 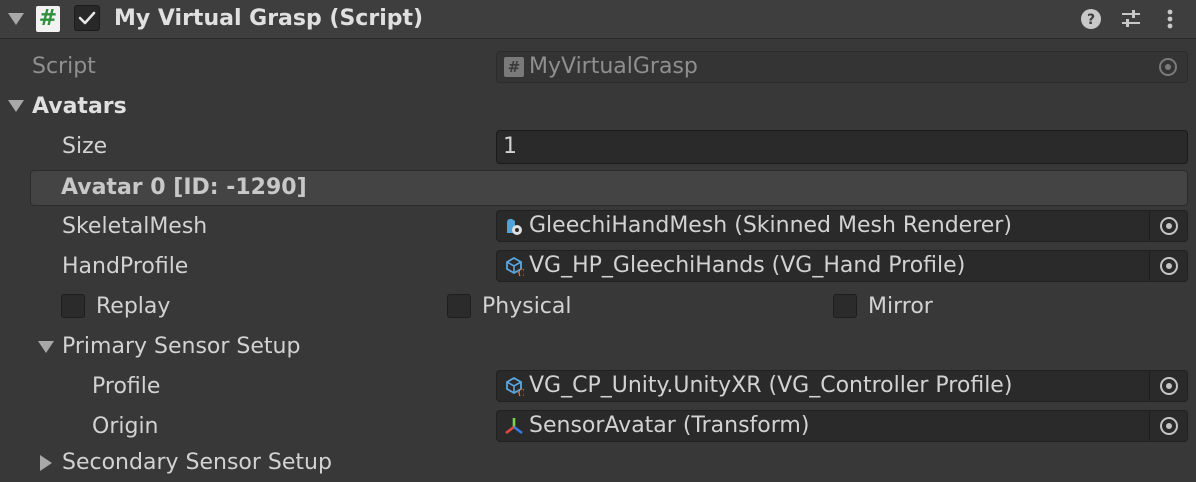 What do you see at coordinates (770, 225) in the screenshot?
I see `skeletal-mesh-value: GleechiHandMesh (Skinned Mesh Renderer)` at bounding box center [770, 225].